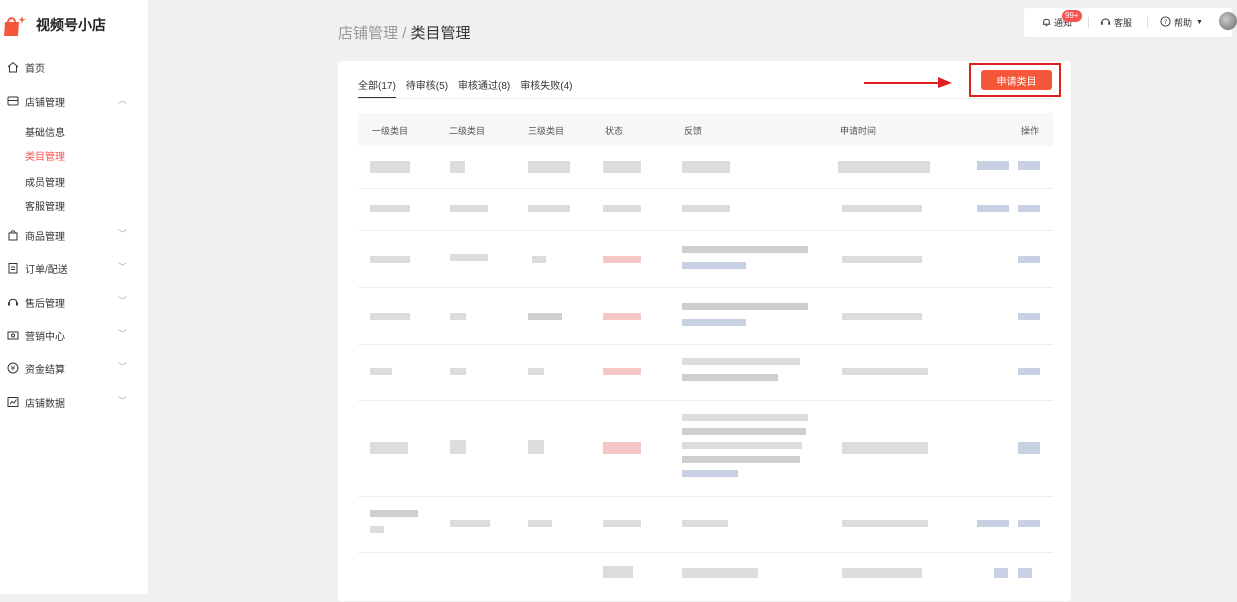  Describe the element at coordinates (12, 267) in the screenshot. I see `clipboard-icon` at that location.